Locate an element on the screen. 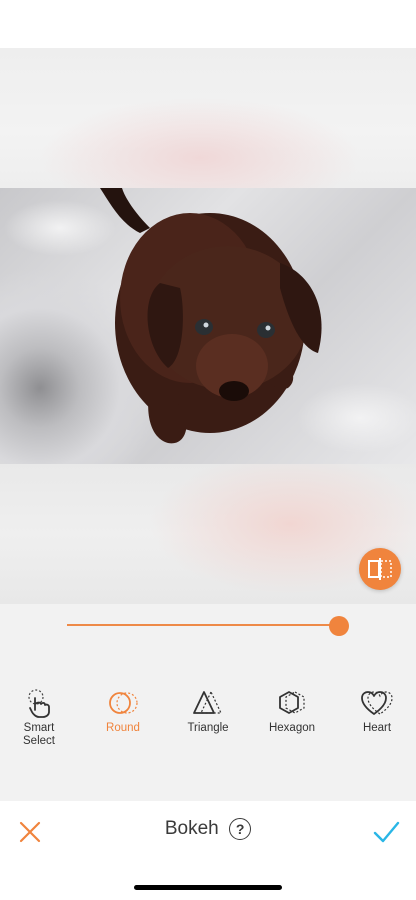  hexagon-shape-icon is located at coordinates (292, 702).